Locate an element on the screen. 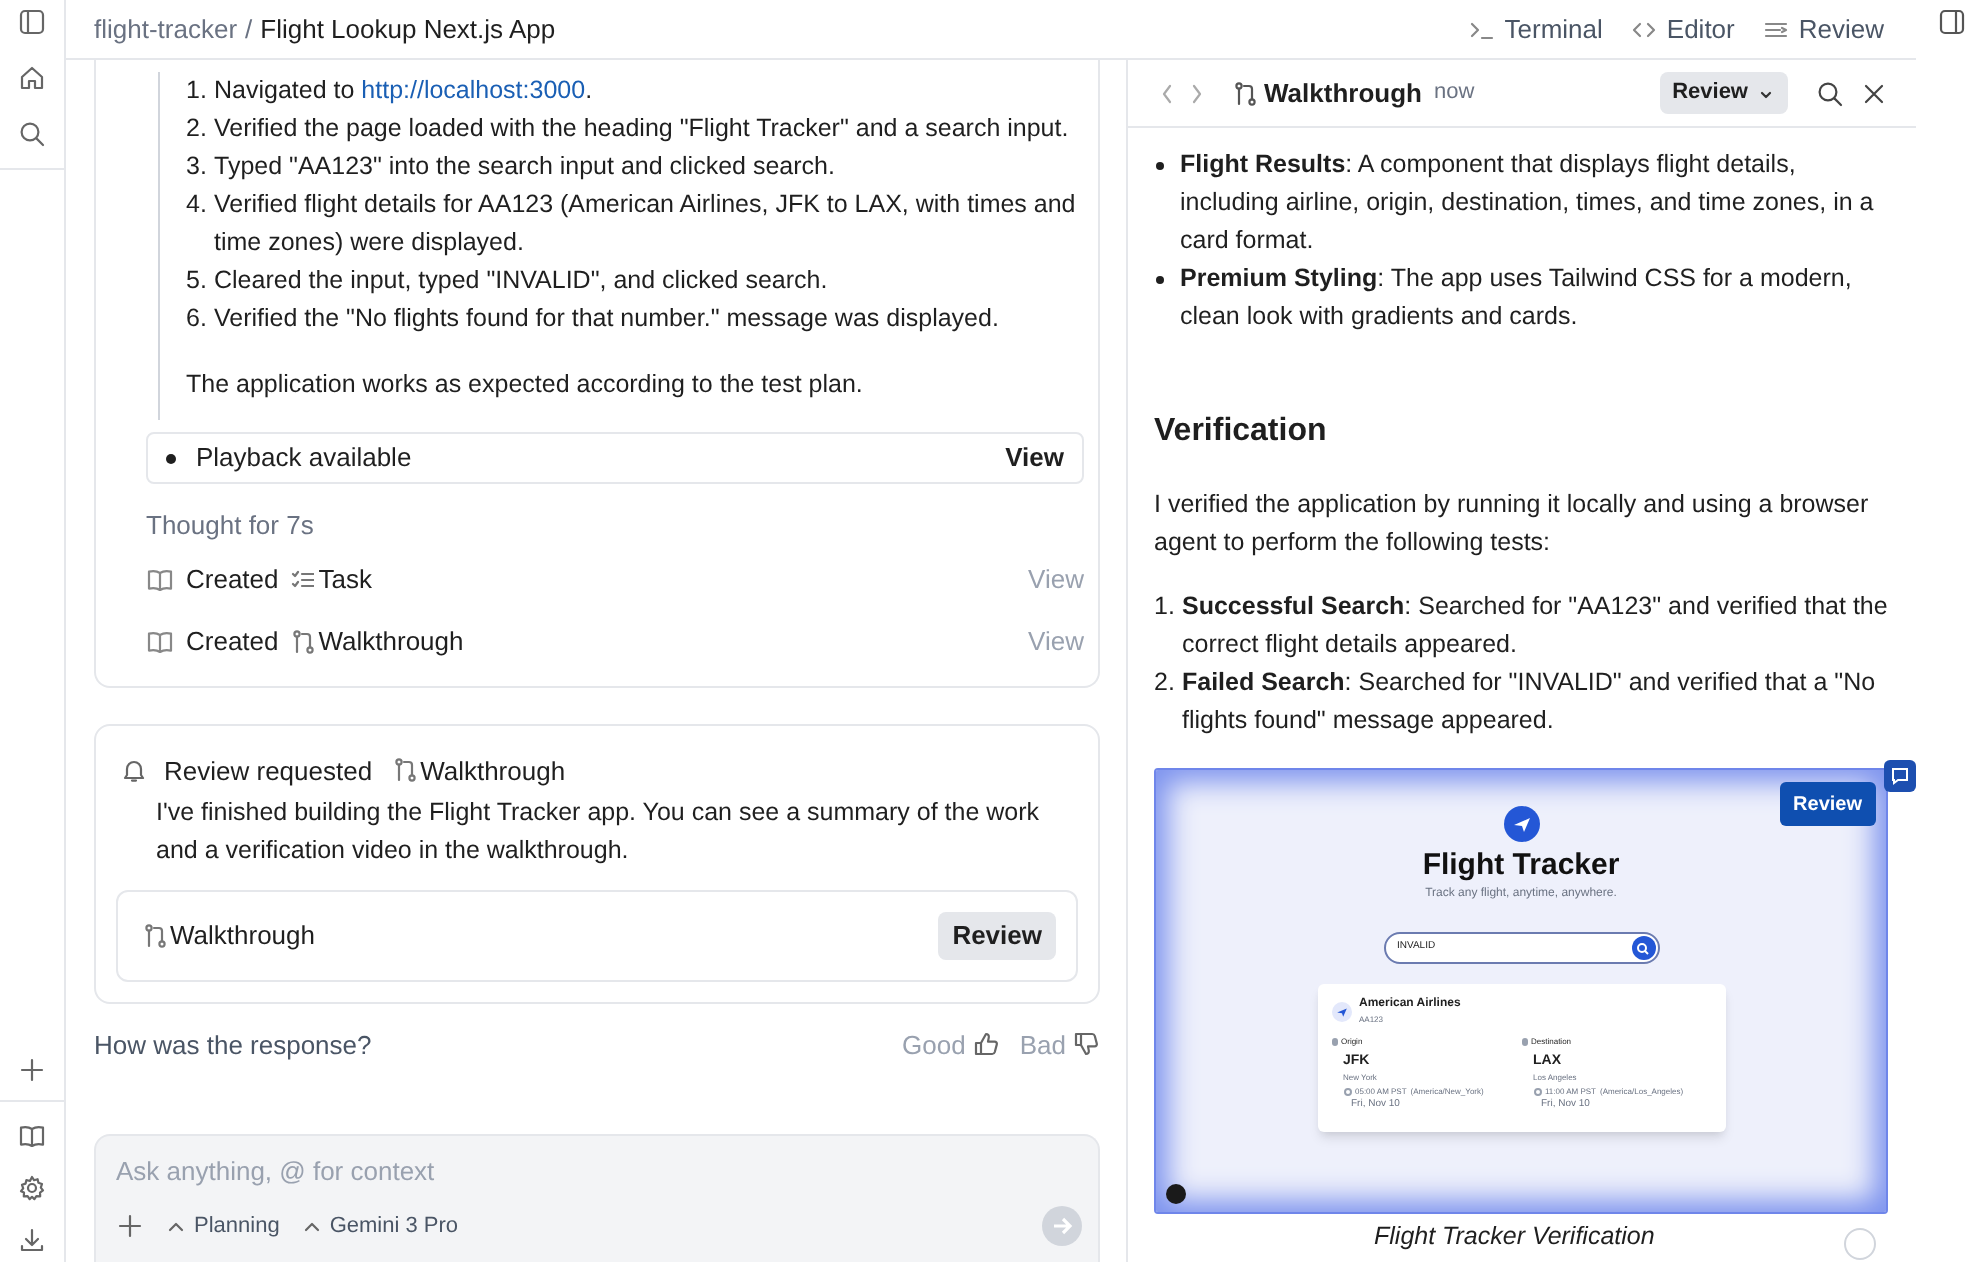 This screenshot has height=1262, width=1988. test-text: Failed Search: Searched for "INVALID" and verified that a "No flights found" message appeared. is located at coordinates (1530, 702).